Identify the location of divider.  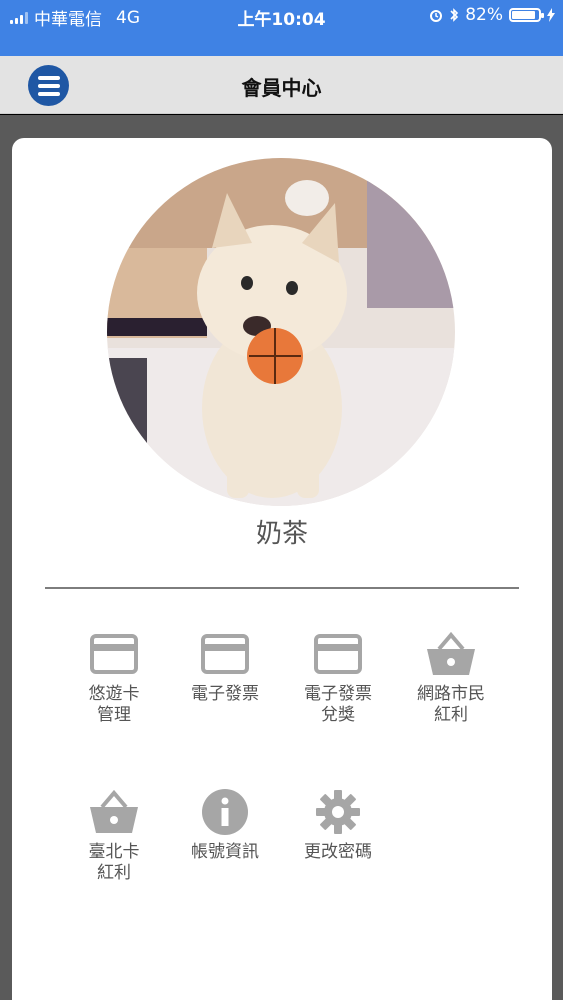
(282, 588).